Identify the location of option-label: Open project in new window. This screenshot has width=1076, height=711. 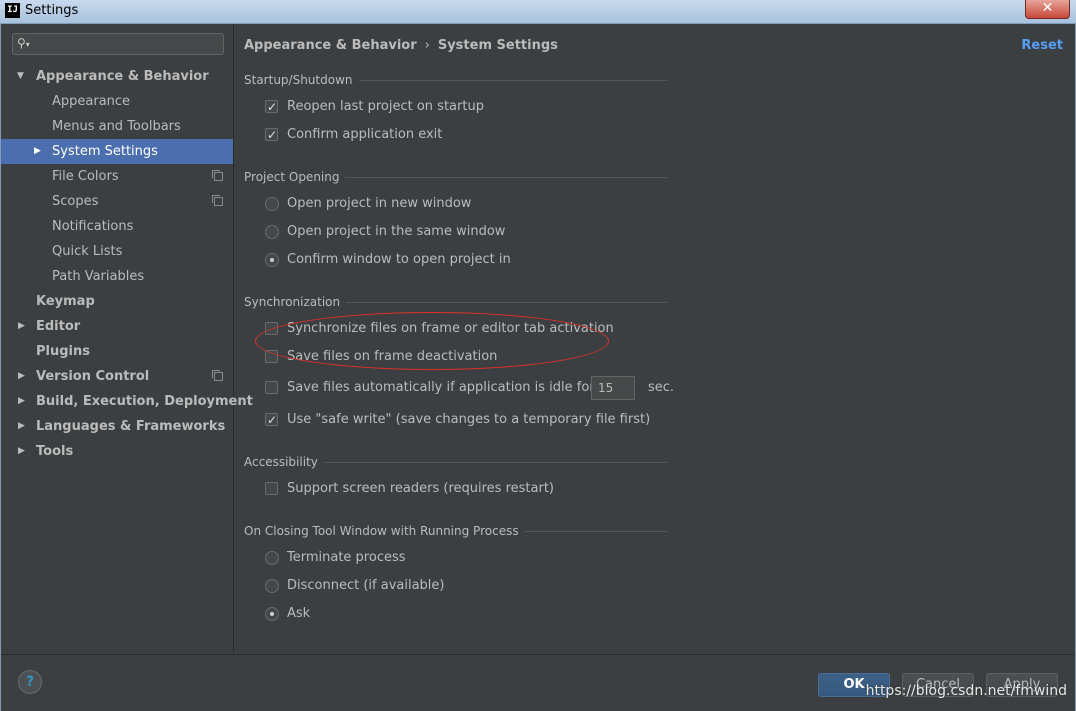
(379, 203).